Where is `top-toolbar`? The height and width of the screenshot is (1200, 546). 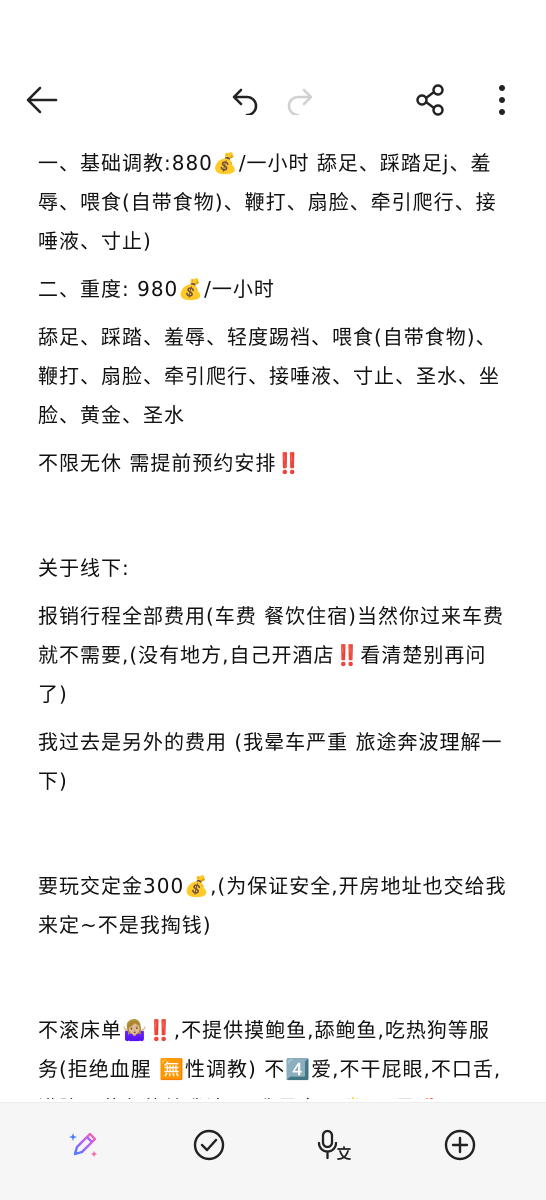 top-toolbar is located at coordinates (273, 100).